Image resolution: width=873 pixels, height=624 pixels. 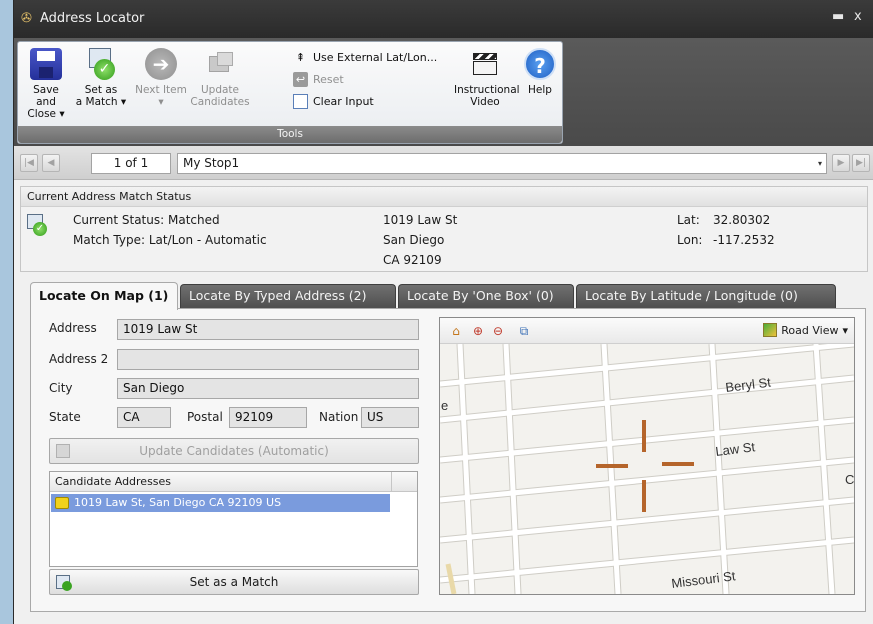 What do you see at coordinates (161, 78) in the screenshot?
I see `next-item-button: ➔ Next Item ▾` at bounding box center [161, 78].